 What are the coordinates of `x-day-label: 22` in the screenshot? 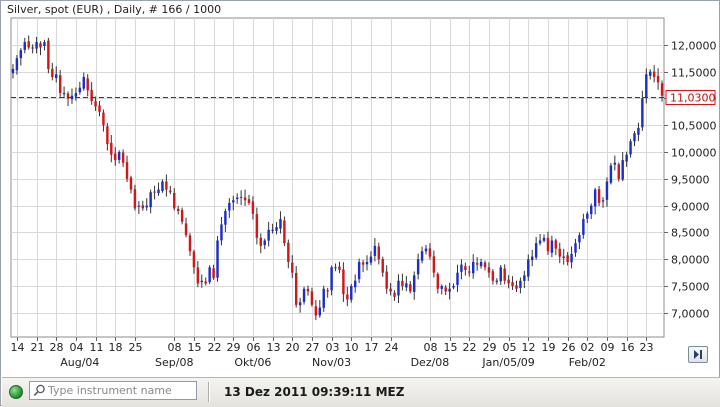 It's located at (215, 347).